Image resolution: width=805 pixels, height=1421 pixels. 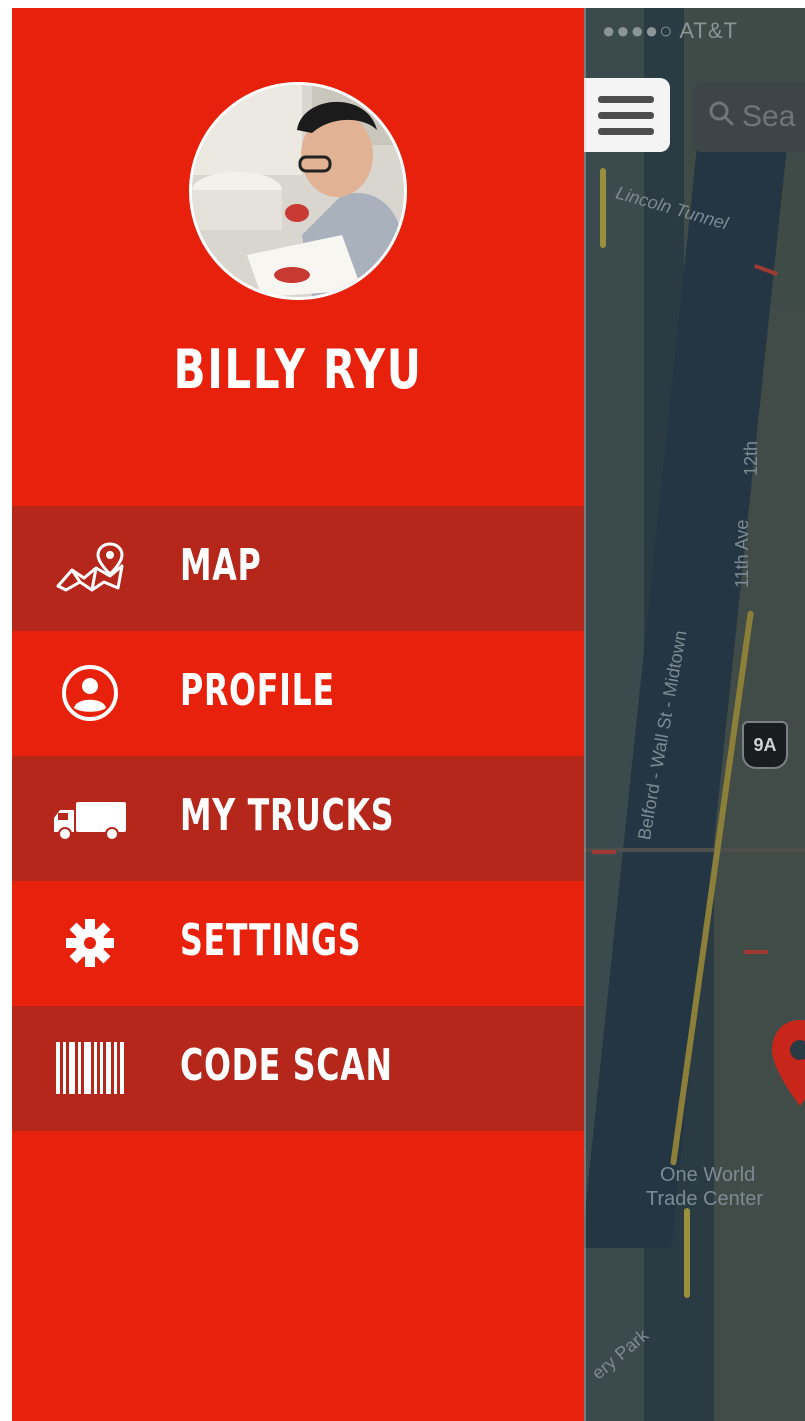 I want to click on drawer-edge, so click(x=585, y=714).